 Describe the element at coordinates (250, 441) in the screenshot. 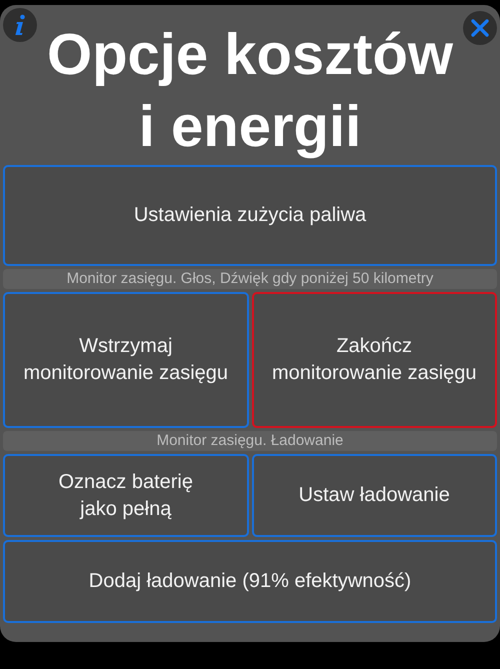

I see `section-caption: Monitor zasięgu. Ładowanie` at that location.